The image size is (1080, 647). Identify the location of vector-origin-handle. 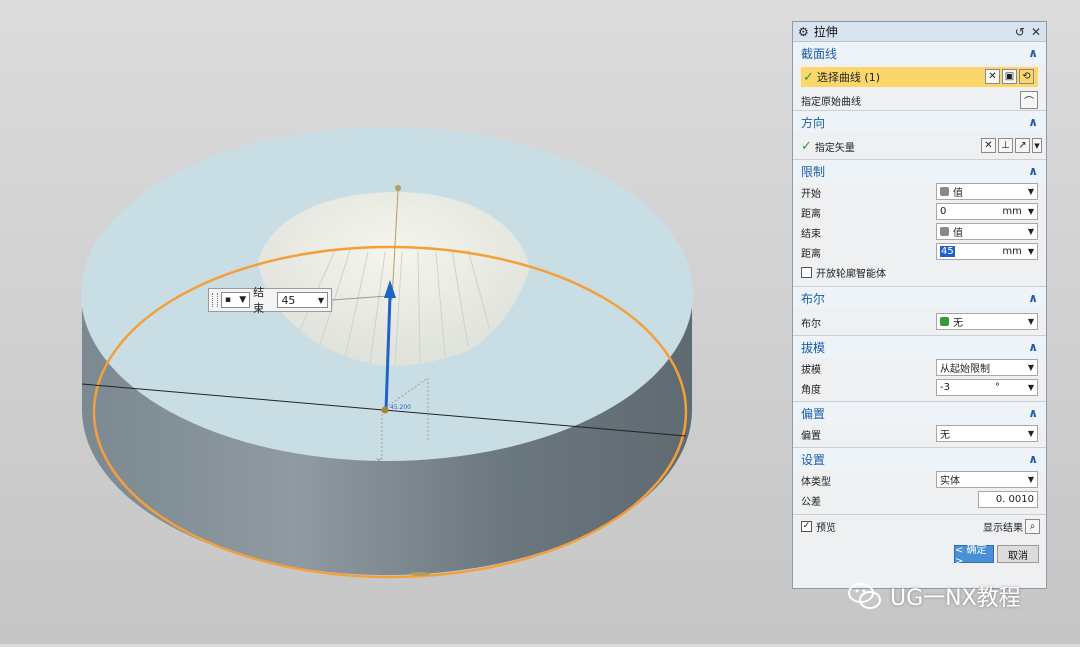
(385, 410).